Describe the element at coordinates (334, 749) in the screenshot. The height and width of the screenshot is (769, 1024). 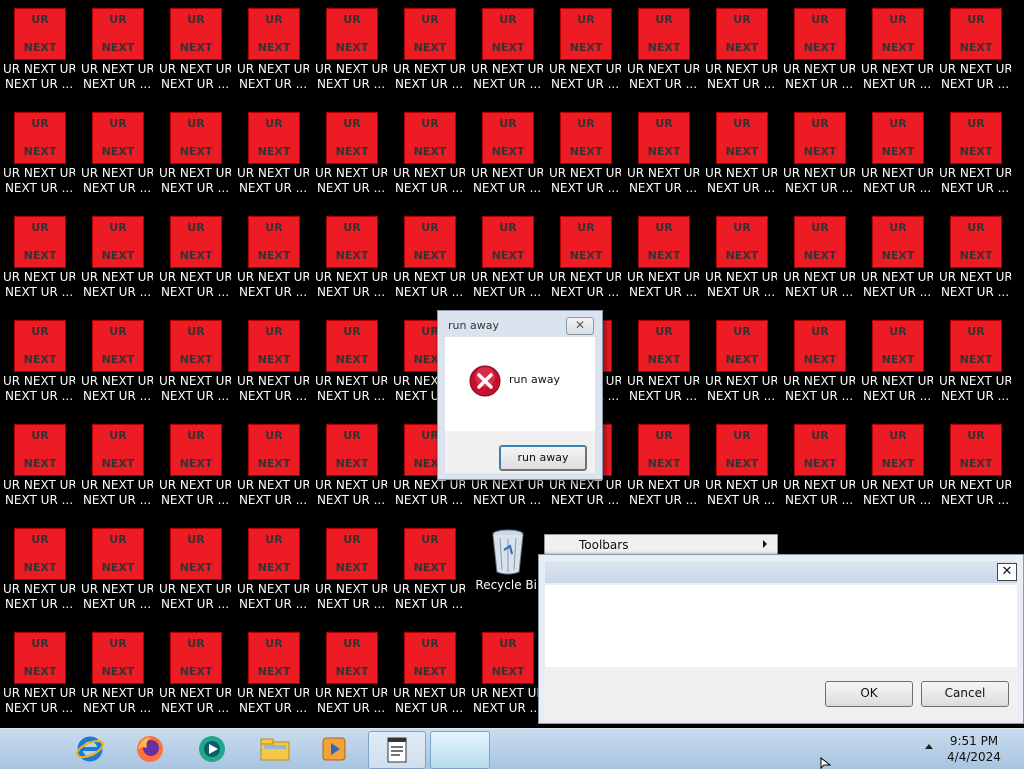
I see `taskbar-app-media-player` at that location.